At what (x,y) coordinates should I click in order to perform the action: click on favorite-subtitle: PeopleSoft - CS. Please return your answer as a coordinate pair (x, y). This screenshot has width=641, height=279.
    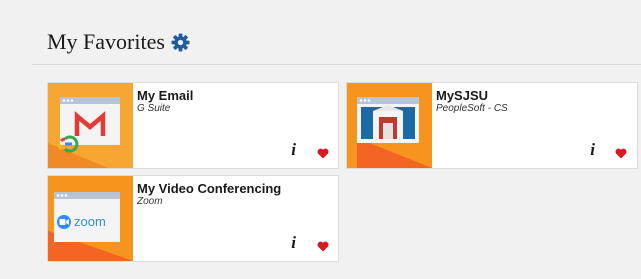
    Looking at the image, I should click on (472, 108).